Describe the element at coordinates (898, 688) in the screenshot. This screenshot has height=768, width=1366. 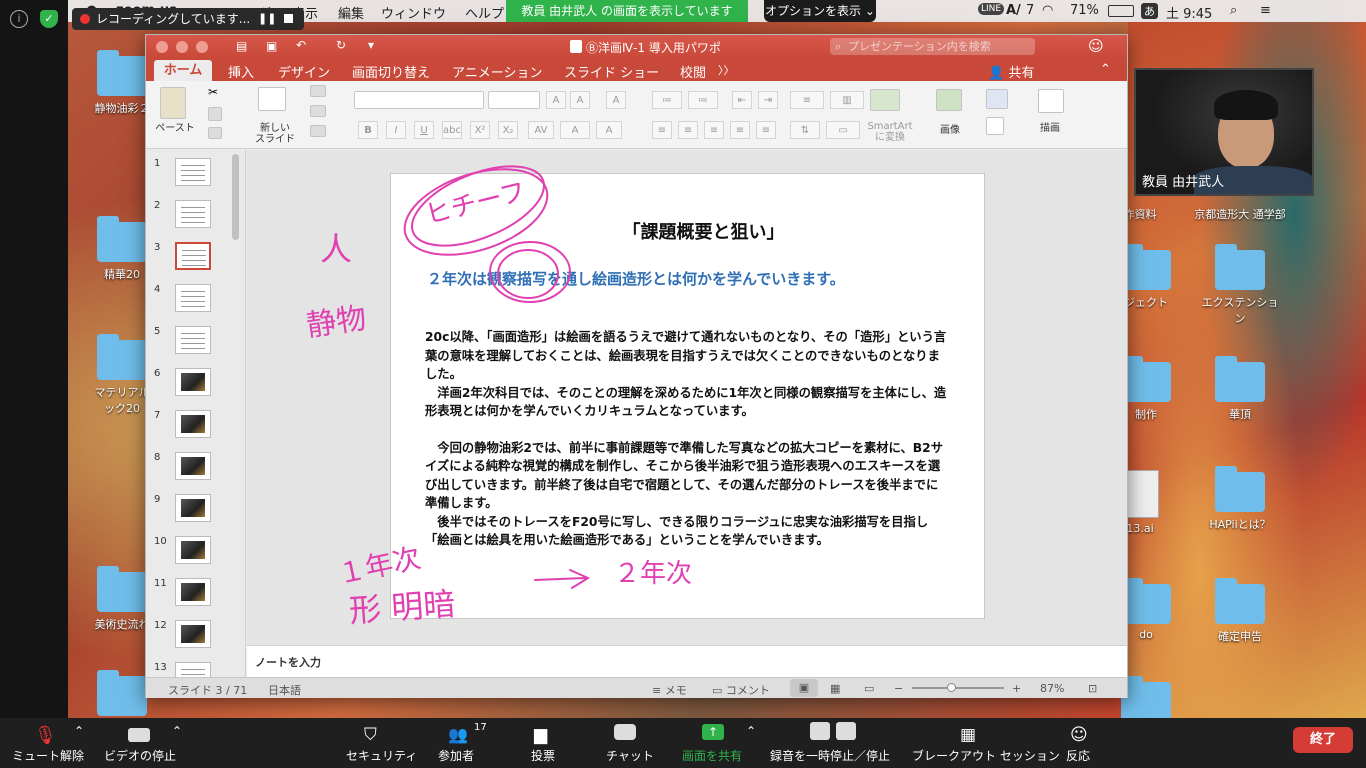
I see `zoom-out-icon: −` at that location.